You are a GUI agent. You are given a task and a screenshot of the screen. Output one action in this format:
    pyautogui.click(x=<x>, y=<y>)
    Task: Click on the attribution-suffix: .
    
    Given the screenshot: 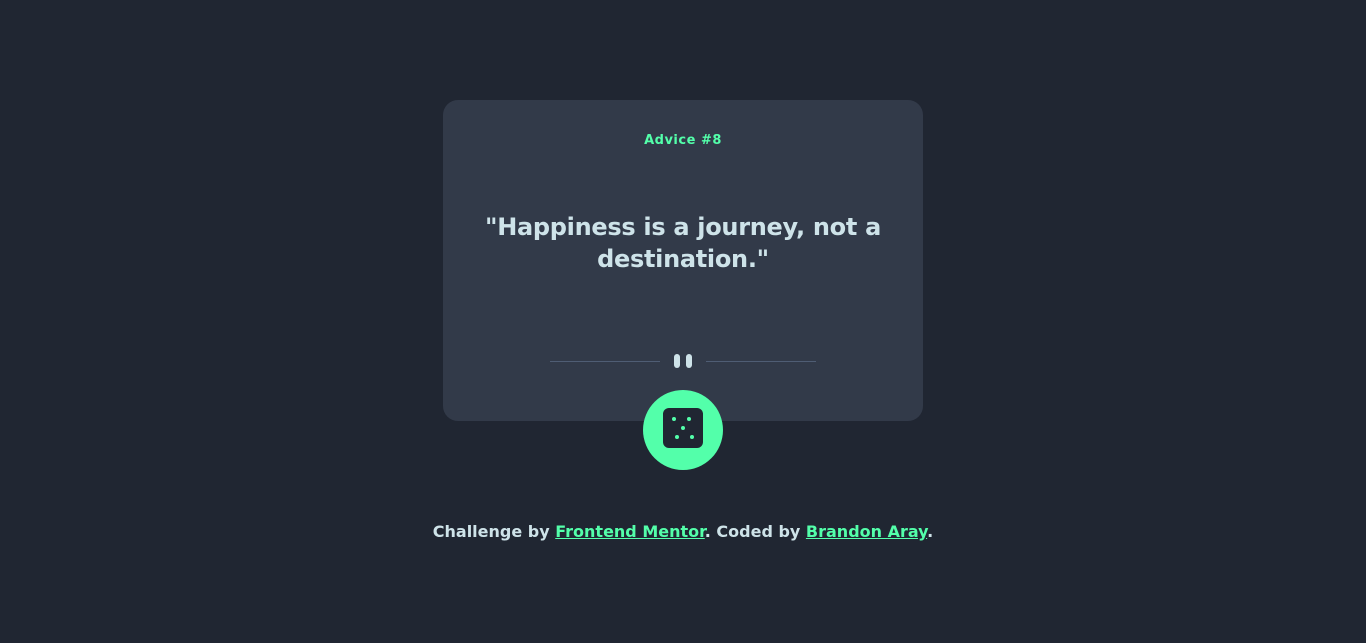 What is the action you would take?
    pyautogui.click(x=930, y=531)
    